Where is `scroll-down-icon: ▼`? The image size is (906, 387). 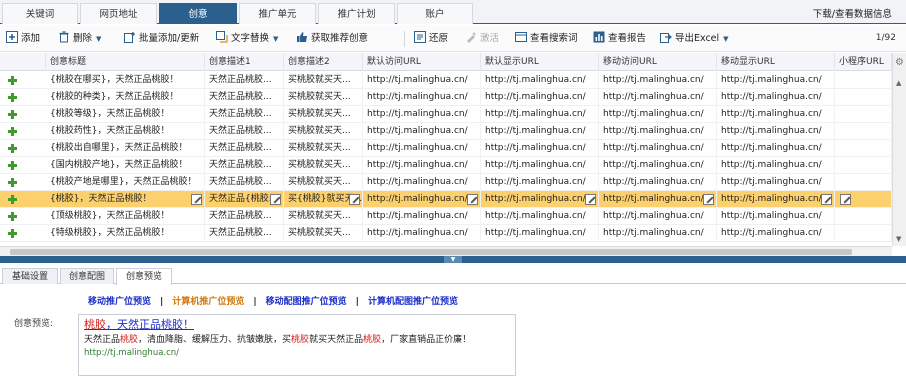 scroll-down-icon: ▼ is located at coordinates (898, 239).